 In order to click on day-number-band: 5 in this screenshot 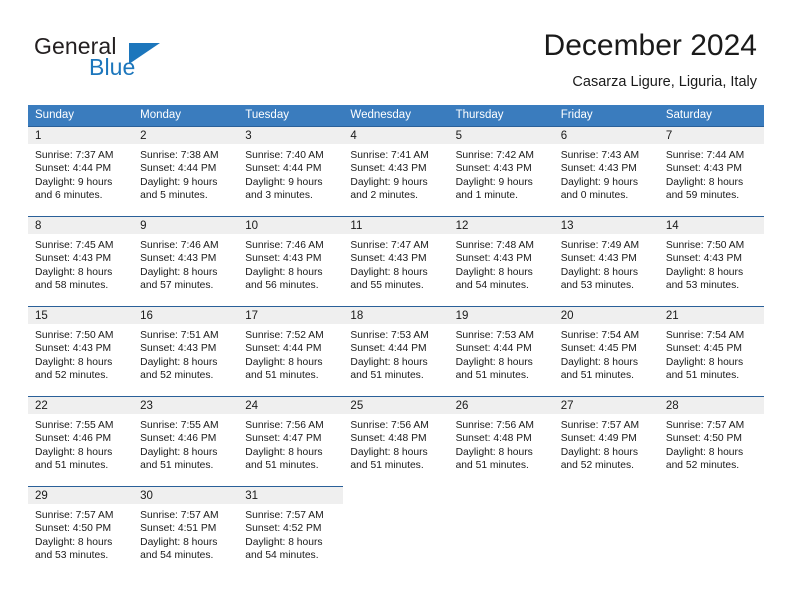, I will do `click(501, 135)`.